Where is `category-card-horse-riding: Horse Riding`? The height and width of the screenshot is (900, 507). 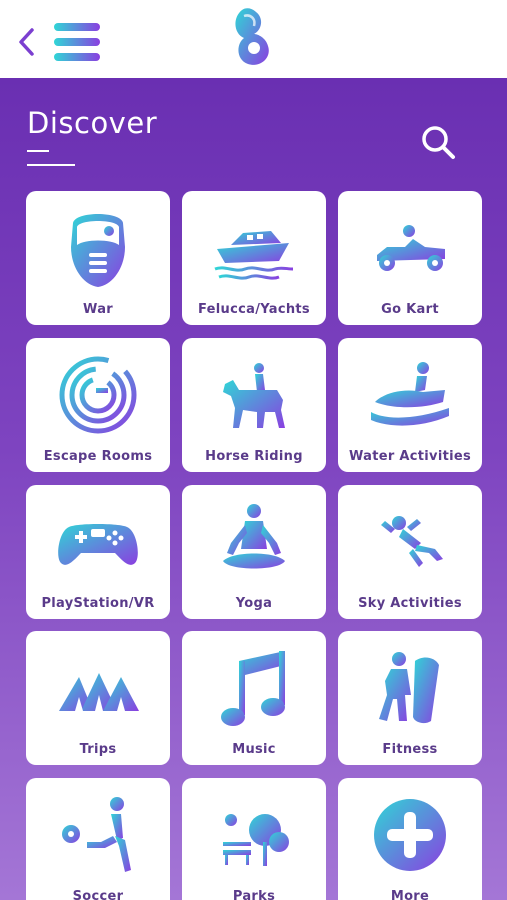
category-card-horse-riding: Horse Riding is located at coordinates (254, 405).